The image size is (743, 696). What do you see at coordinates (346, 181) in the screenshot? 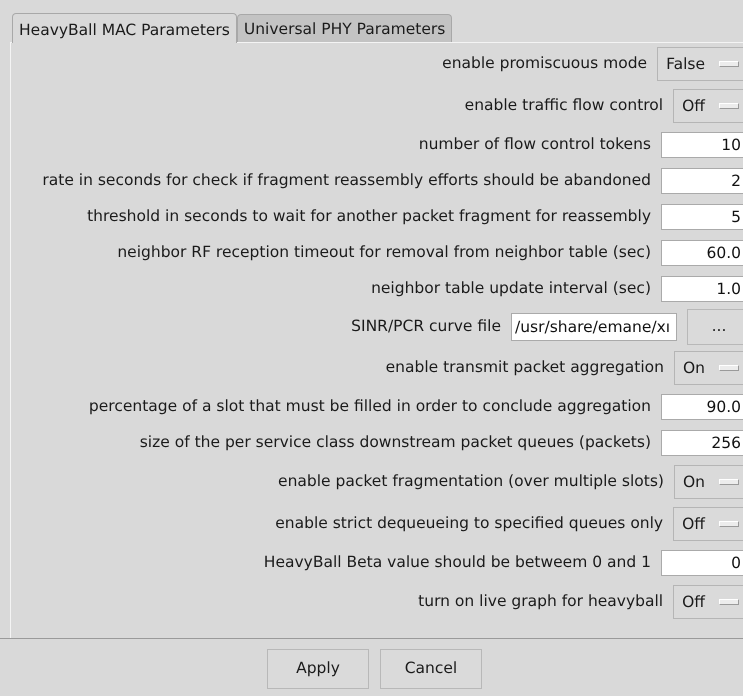
I see `parameter-label: rate in seconds for check if fragment reassembly efforts should be abandoned` at bounding box center [346, 181].